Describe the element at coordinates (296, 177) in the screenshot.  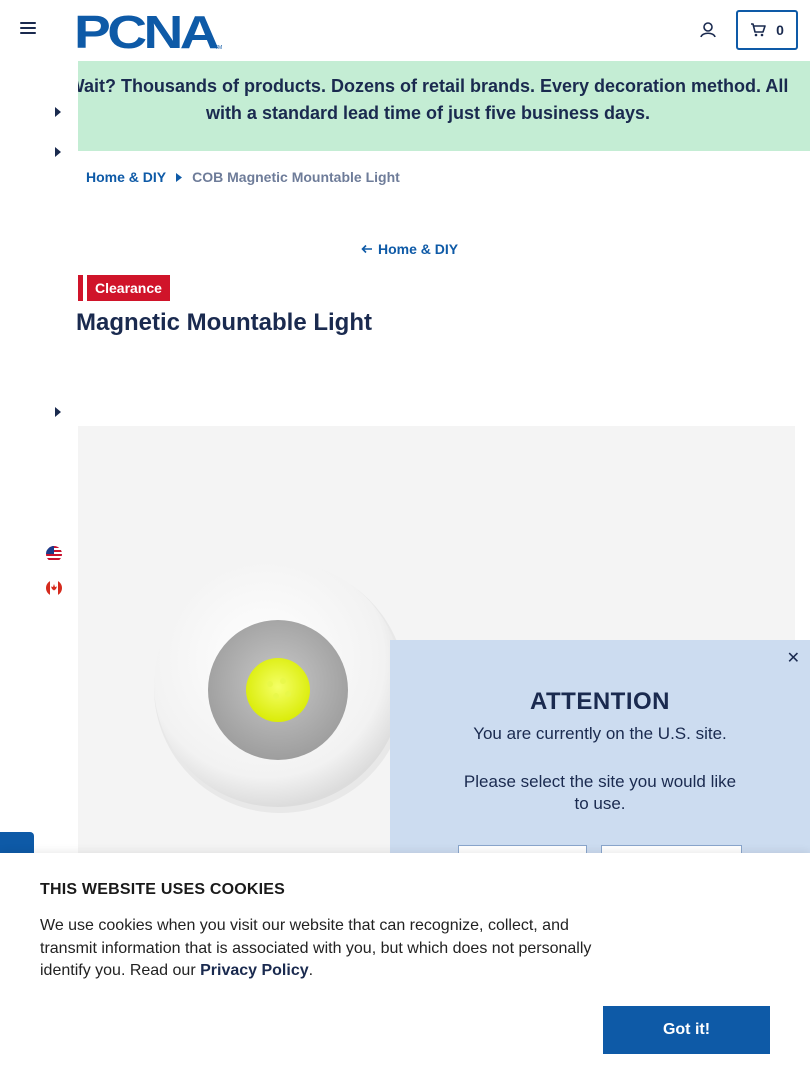
I see `breadcrumb-current: COB Magnetic Mountable Light` at that location.